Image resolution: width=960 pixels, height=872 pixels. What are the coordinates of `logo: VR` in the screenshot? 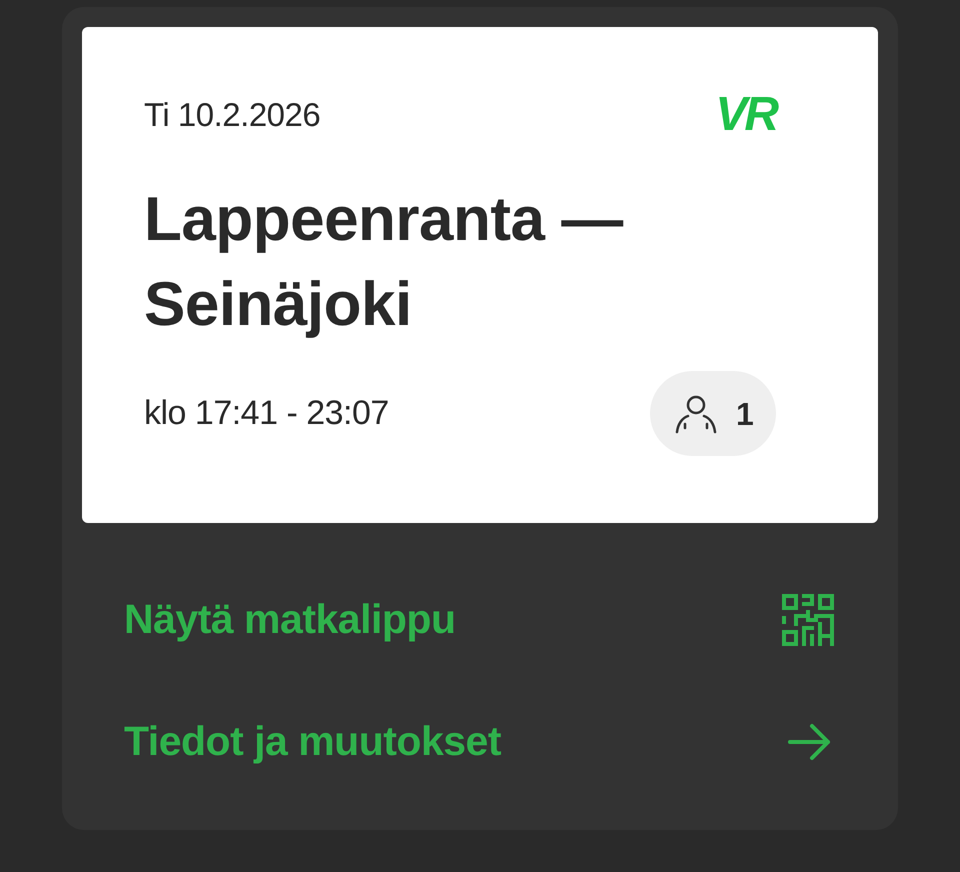 It's located at (746, 115).